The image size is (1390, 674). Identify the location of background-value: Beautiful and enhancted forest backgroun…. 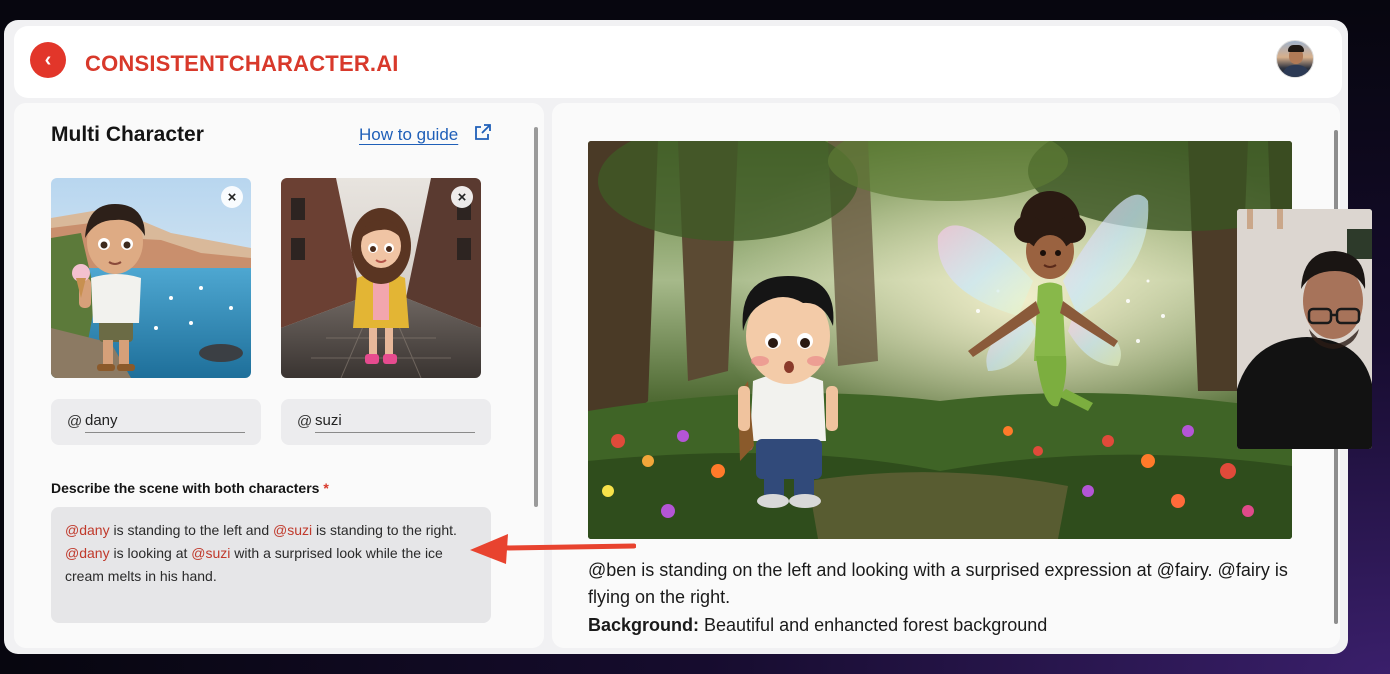
(873, 625).